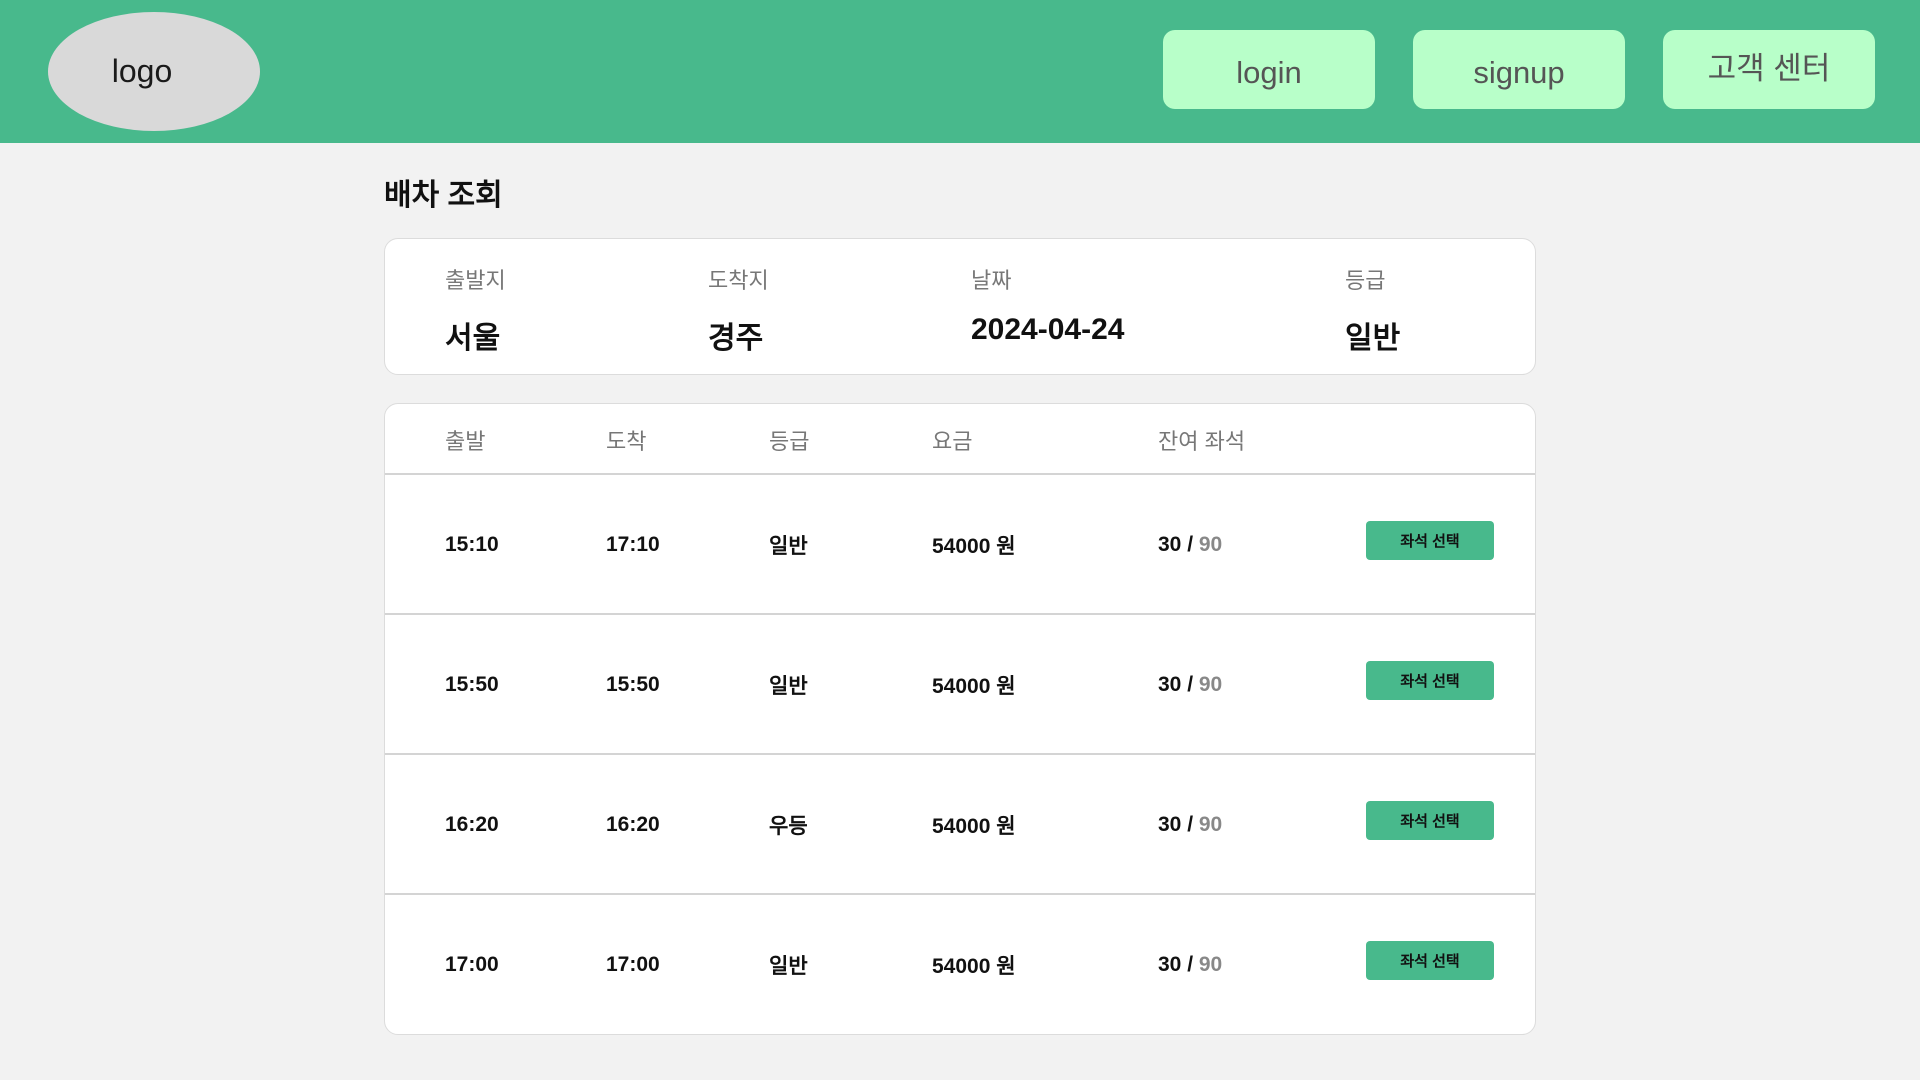 Image resolution: width=1920 pixels, height=1080 pixels. Describe the element at coordinates (633, 824) in the screenshot. I see `arrival-time: 16:20` at that location.